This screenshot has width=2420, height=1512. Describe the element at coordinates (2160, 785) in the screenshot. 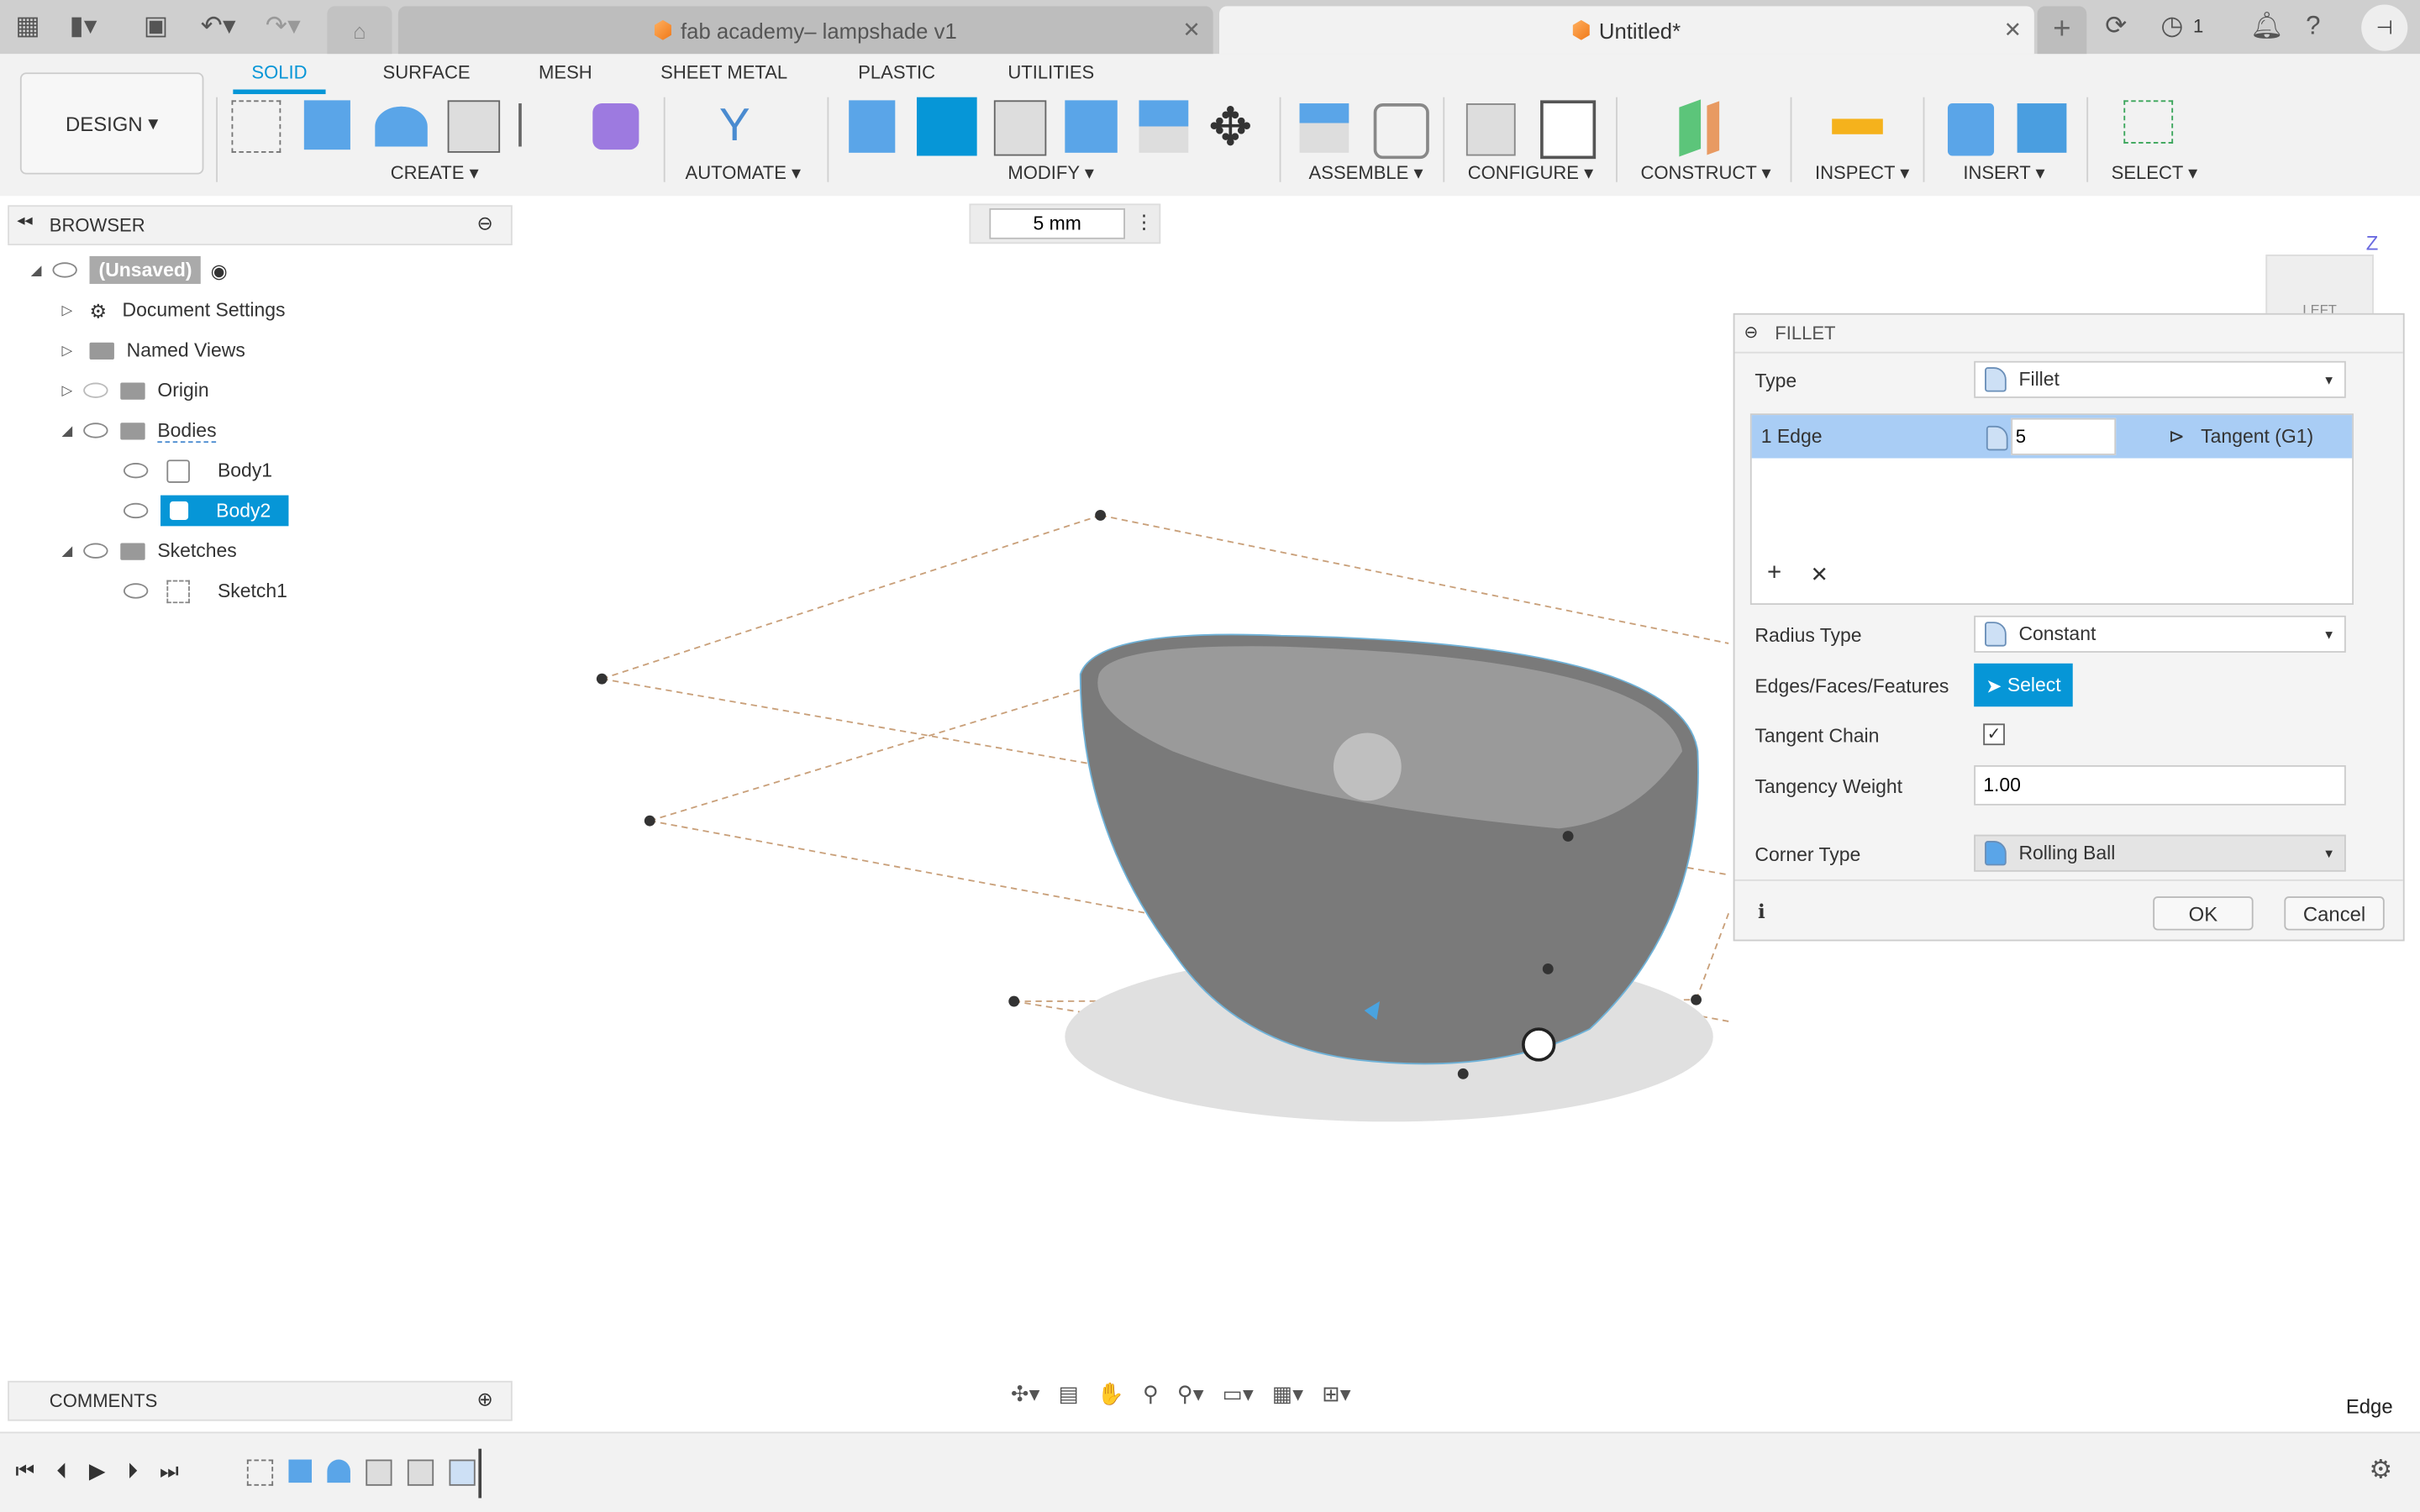

I see `tangency-weight-input` at that location.